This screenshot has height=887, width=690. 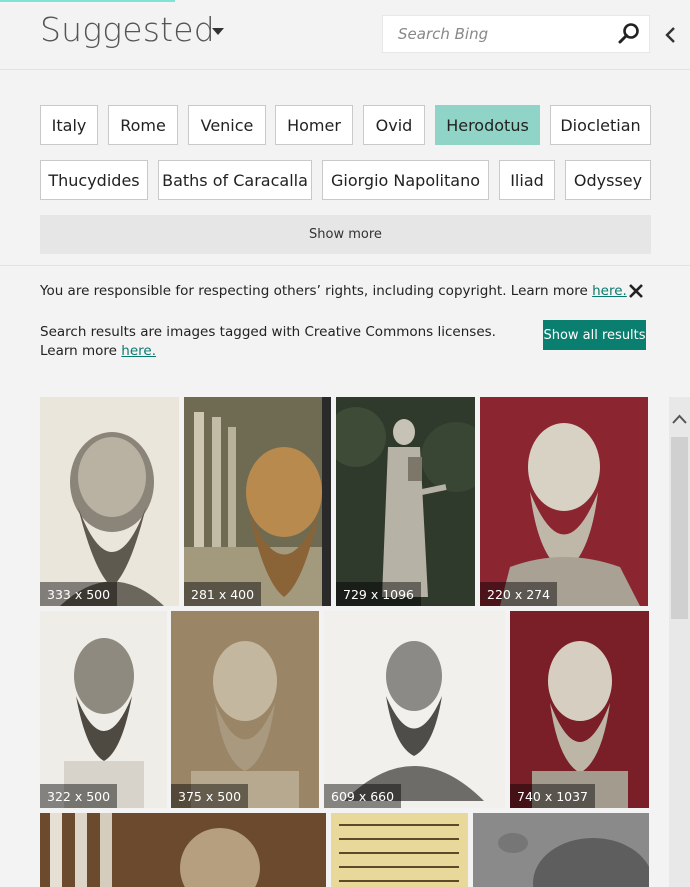 I want to click on image-result: 729 x 1096, so click(x=405, y=501).